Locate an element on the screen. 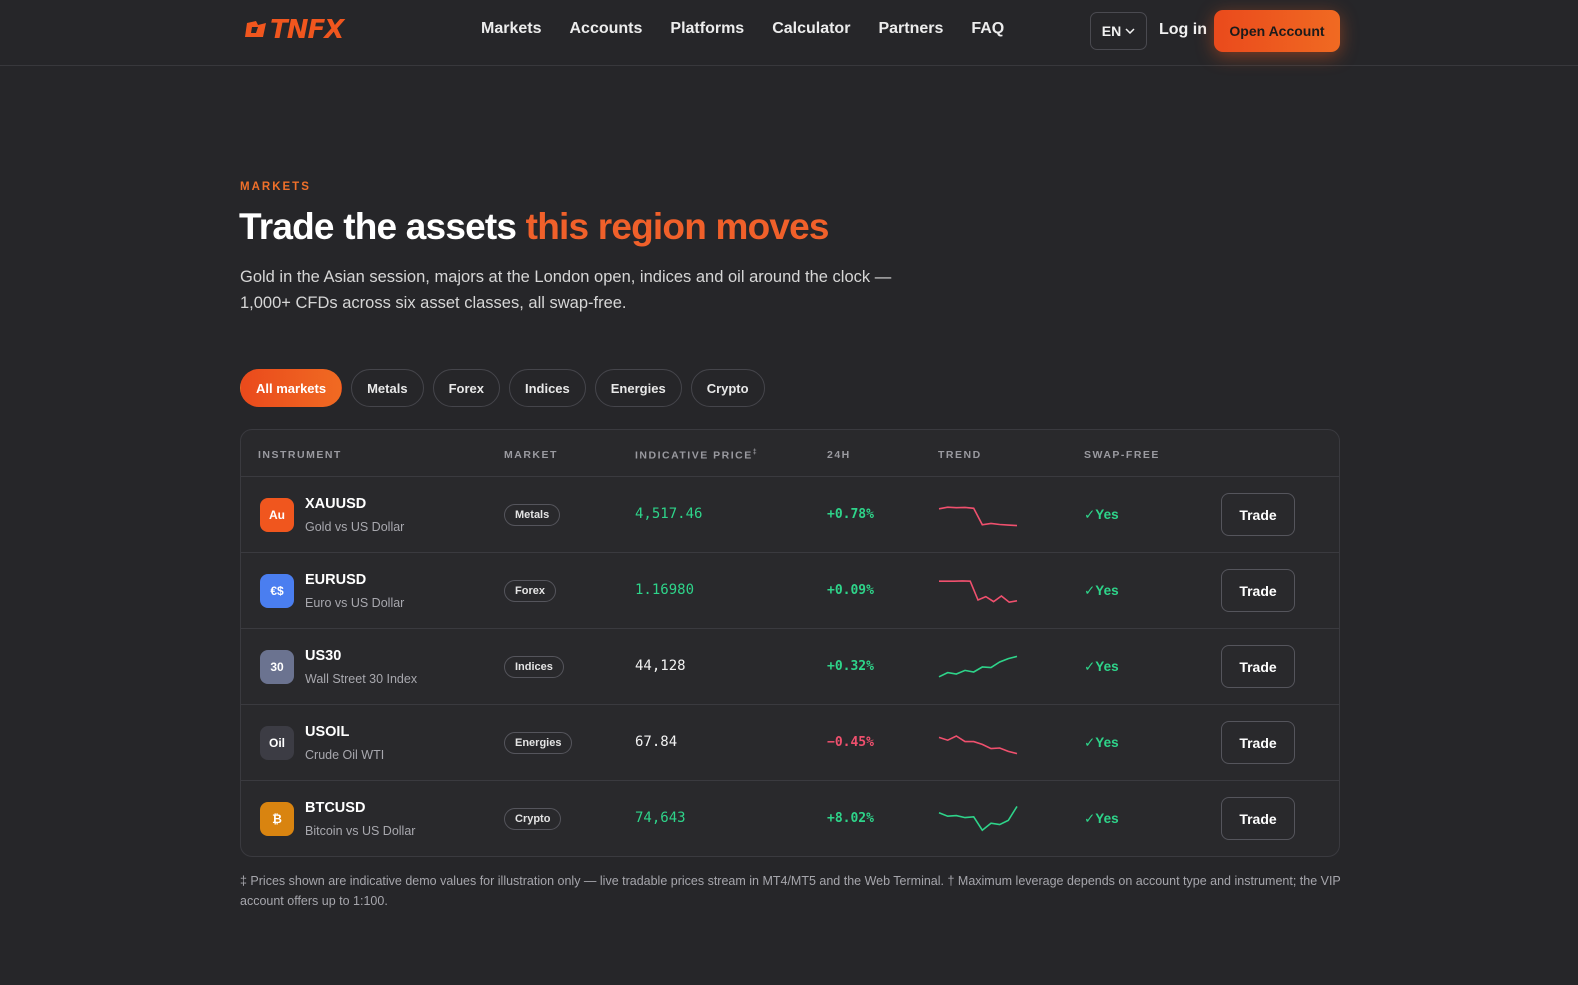  nav-partners: Partners is located at coordinates (910, 29).